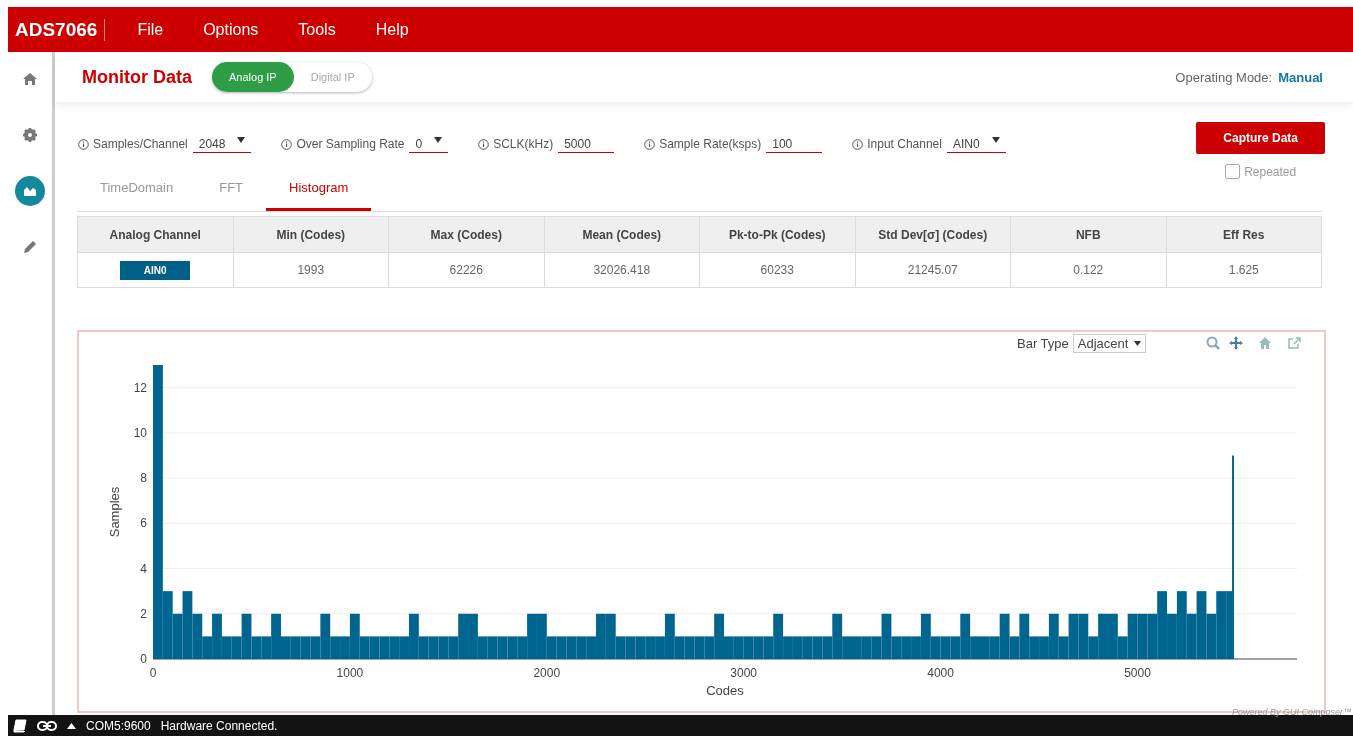 Image resolution: width=1353 pixels, height=743 pixels. Describe the element at coordinates (1244, 270) in the screenshot. I see `table-cell: 1.625` at that location.